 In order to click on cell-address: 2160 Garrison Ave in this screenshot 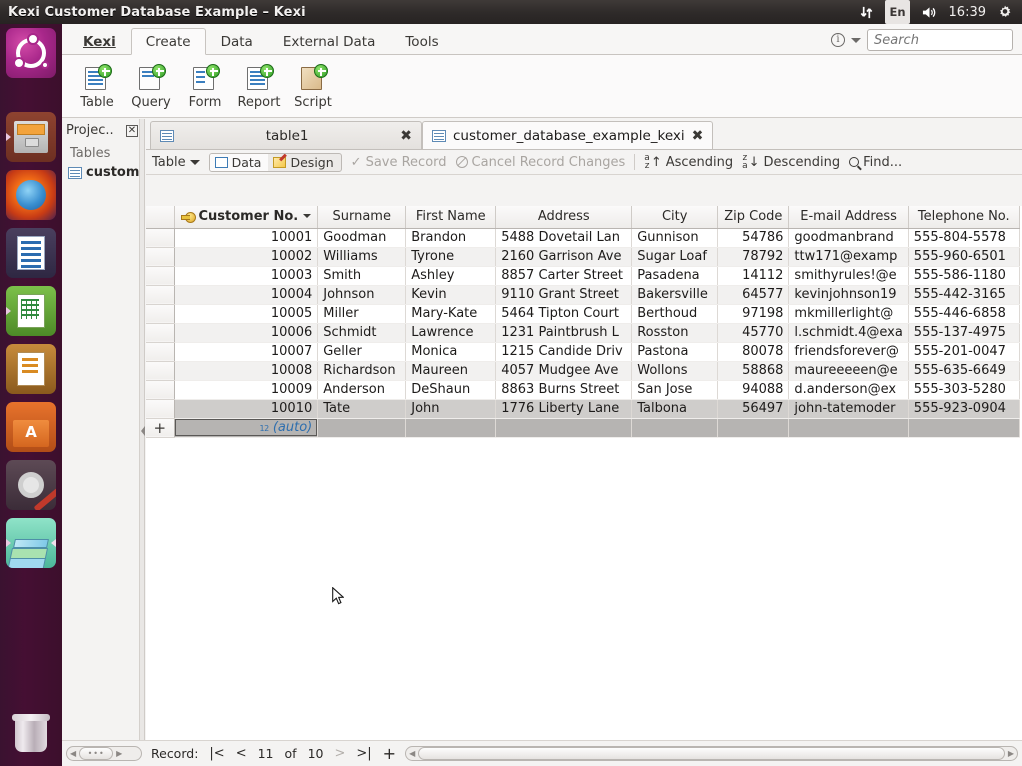, I will do `click(564, 257)`.